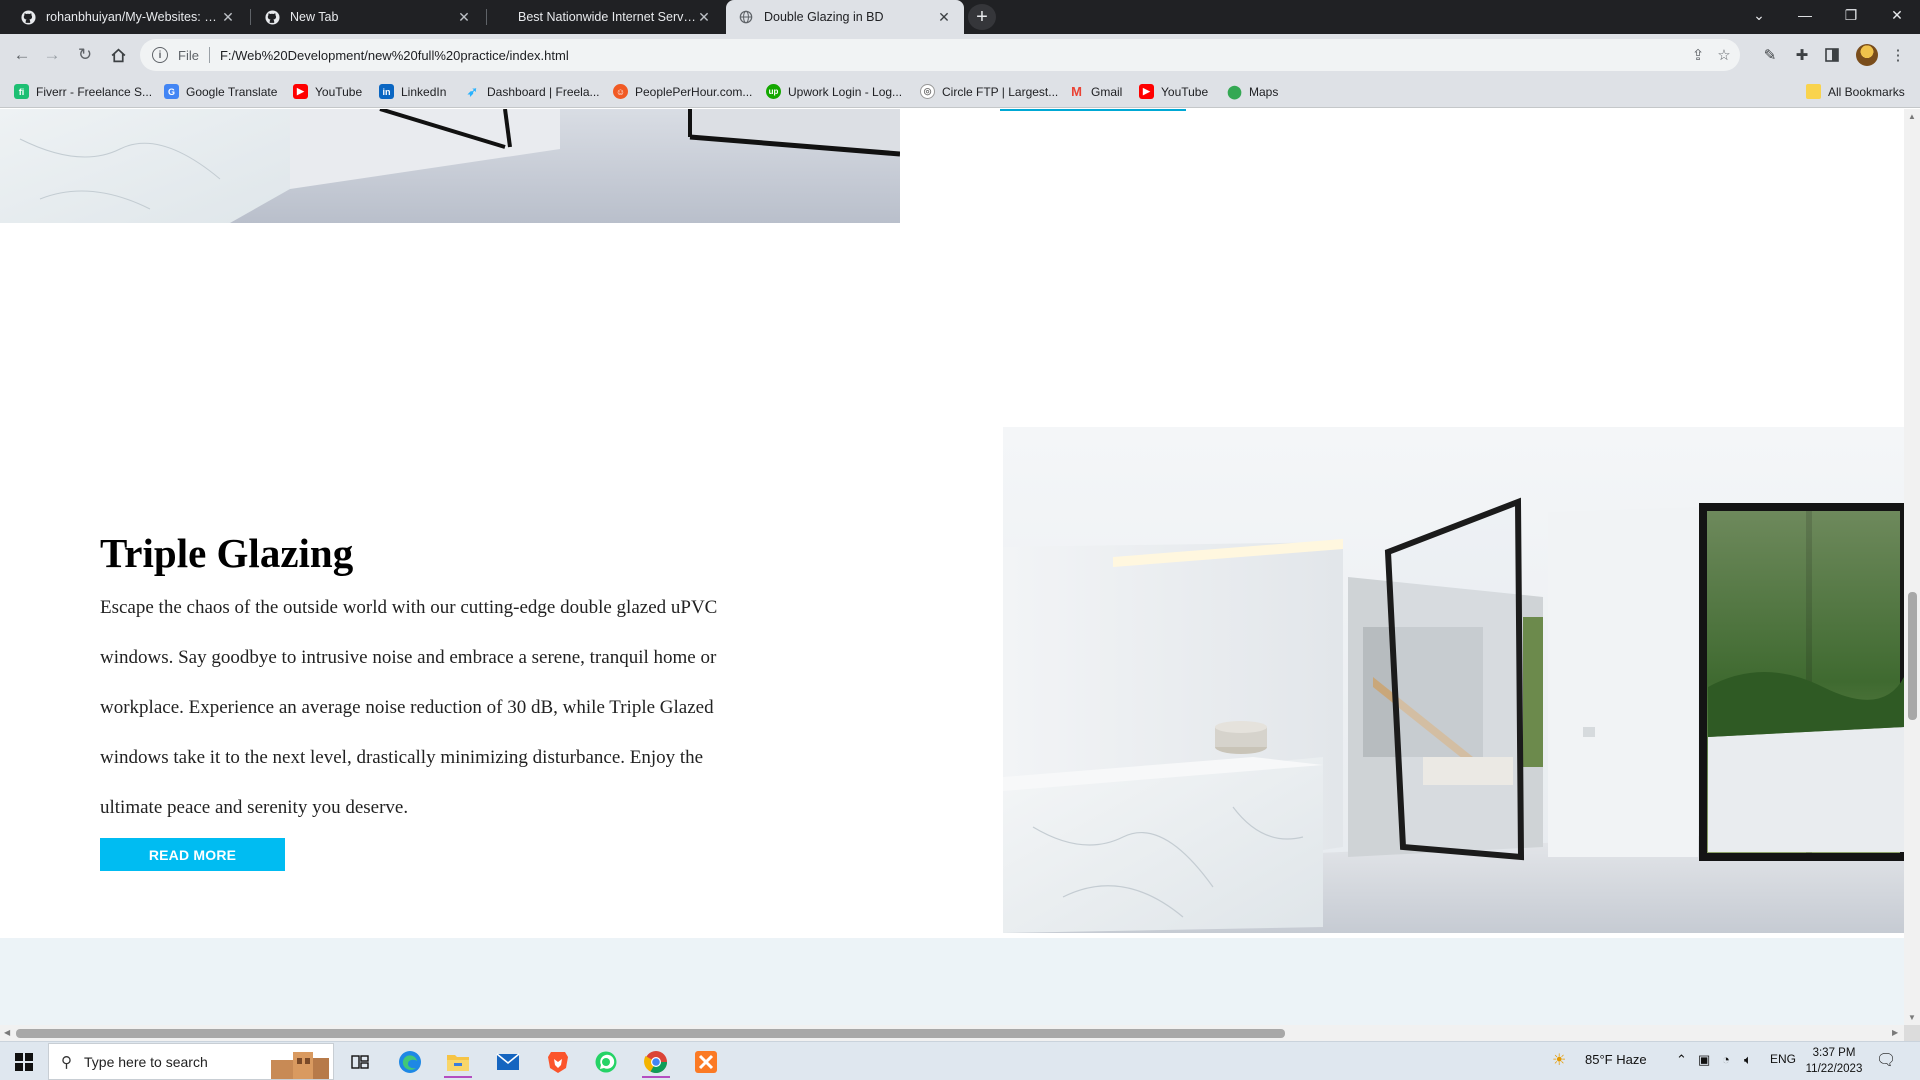 Image resolution: width=1920 pixels, height=1080 pixels. I want to click on chrome-icon, so click(656, 1061).